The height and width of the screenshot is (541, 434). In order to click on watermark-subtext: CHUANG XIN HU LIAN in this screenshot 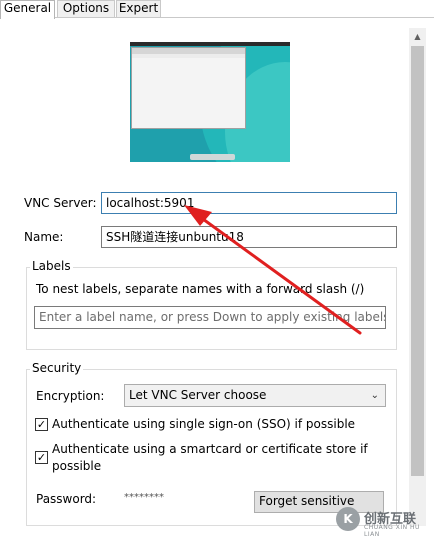, I will do `click(392, 531)`.